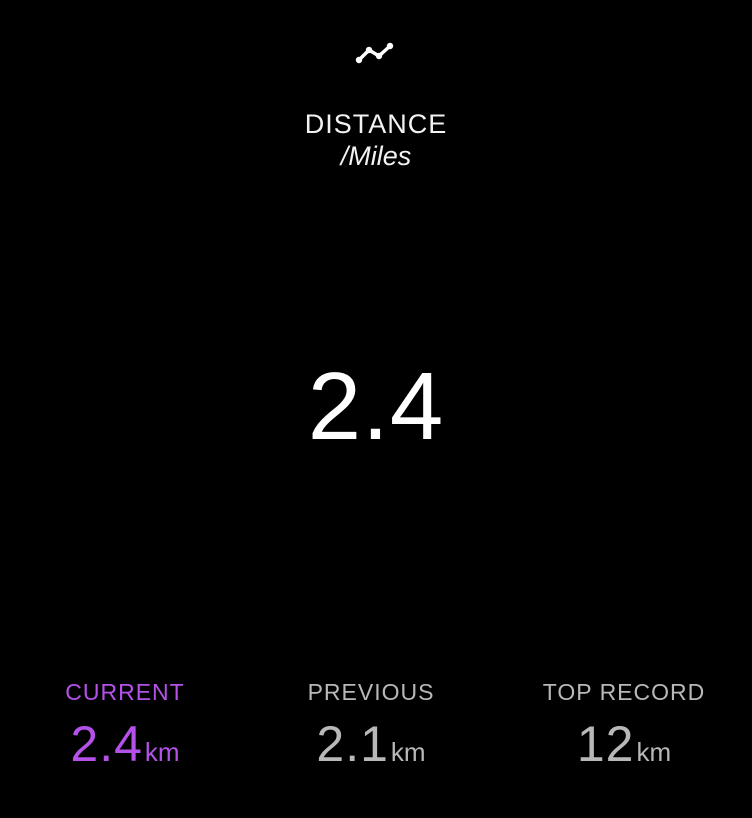  Describe the element at coordinates (106, 744) in the screenshot. I see `stat-current-number: 2.4` at that location.